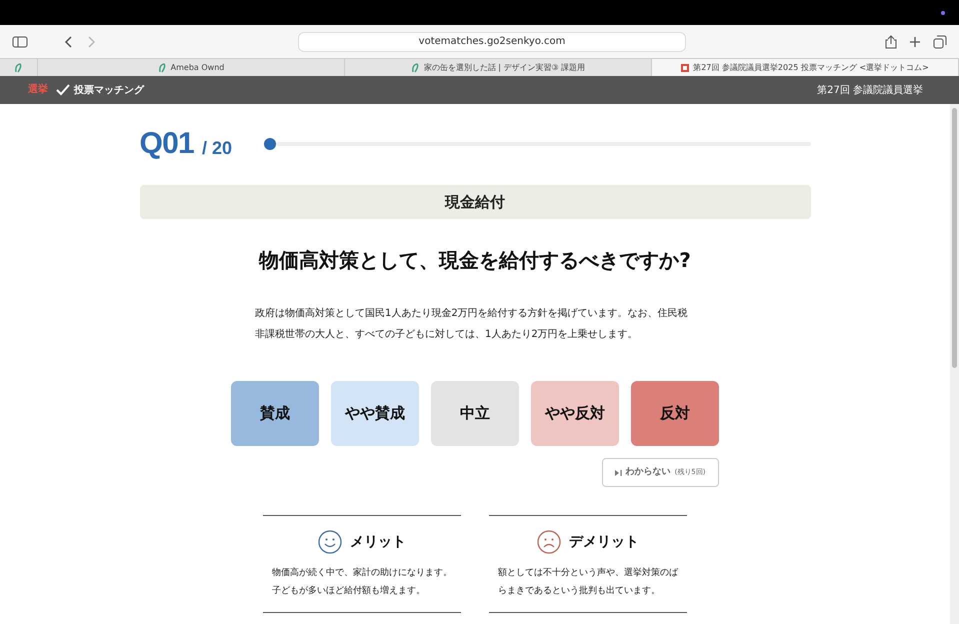  I want to click on election-title: 第27回 参議院議員選挙, so click(870, 91).